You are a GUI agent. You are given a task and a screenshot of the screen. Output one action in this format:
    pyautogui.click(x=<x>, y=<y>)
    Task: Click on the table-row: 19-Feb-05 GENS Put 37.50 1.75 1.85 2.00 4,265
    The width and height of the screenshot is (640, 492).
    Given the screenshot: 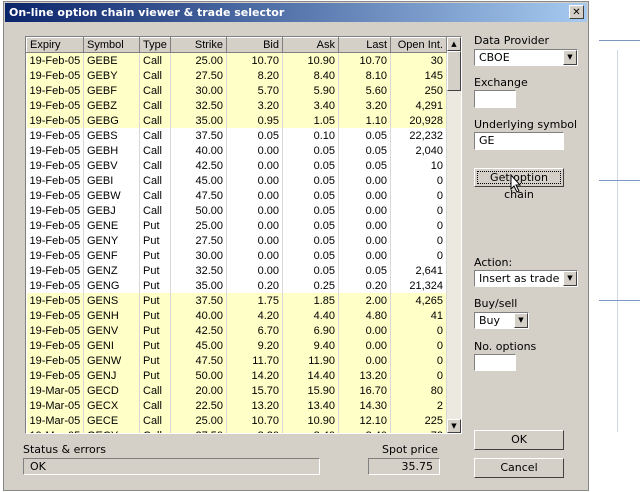 What is the action you would take?
    pyautogui.click(x=236, y=300)
    